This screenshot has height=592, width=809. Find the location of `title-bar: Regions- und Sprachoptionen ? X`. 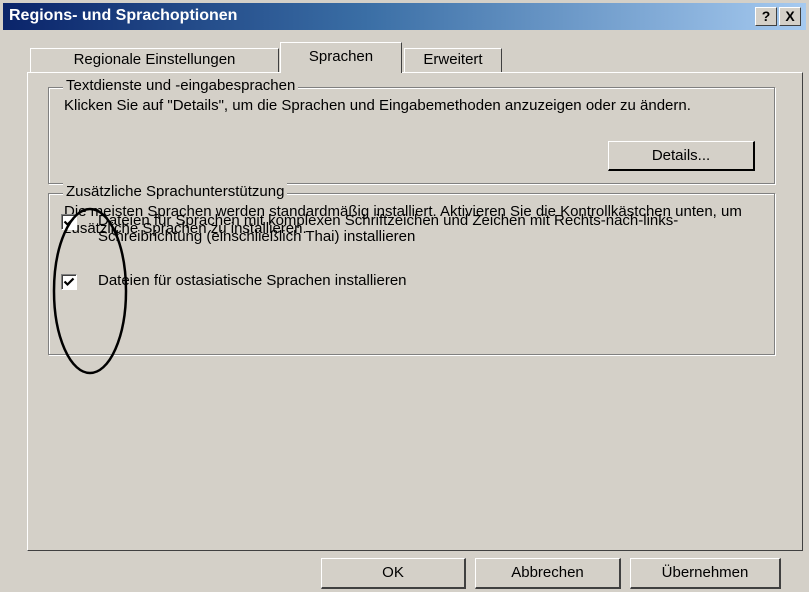

title-bar: Regions- und Sprachoptionen ? X is located at coordinates (404, 16).